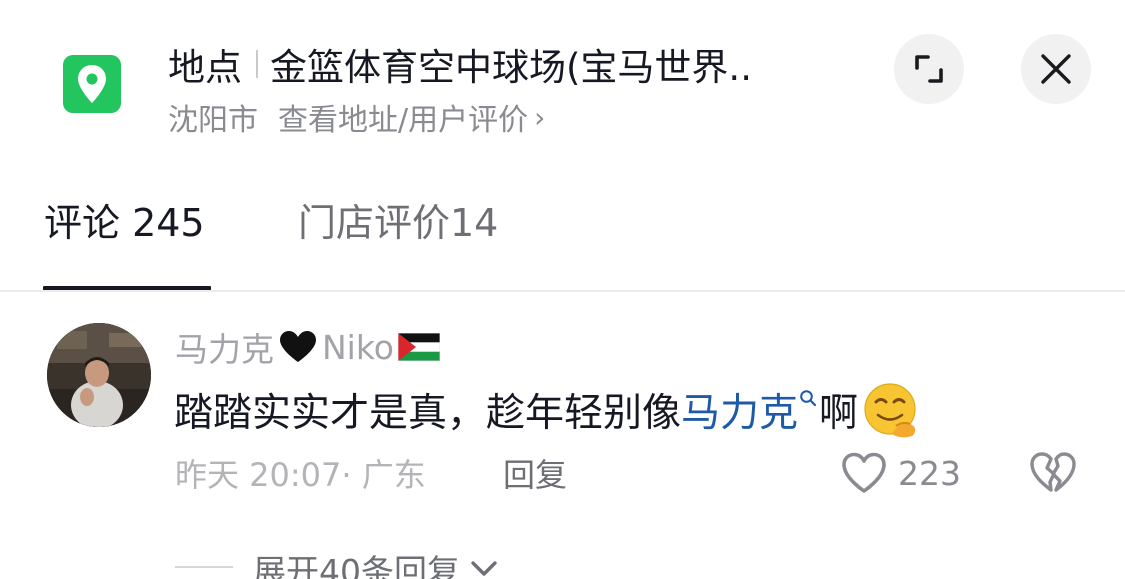 This screenshot has width=1125, height=579. I want to click on like-button: 223, so click(900, 473).